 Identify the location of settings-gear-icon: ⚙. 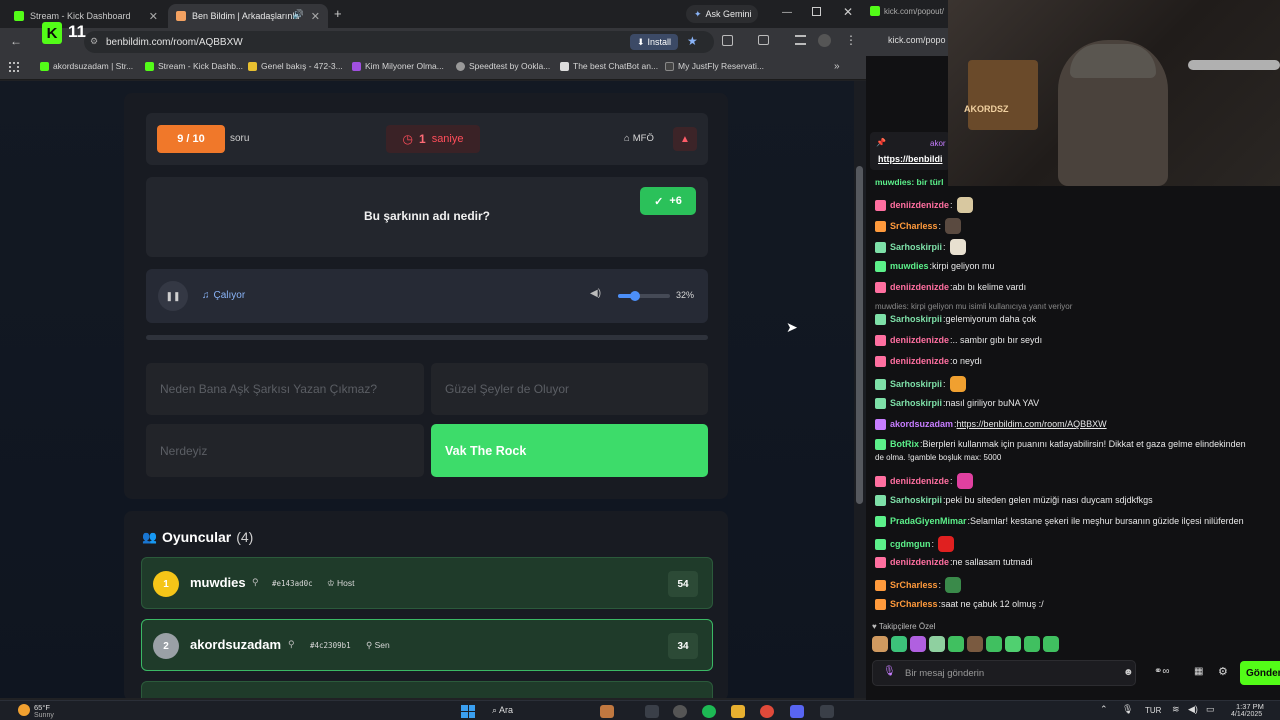
(1223, 671).